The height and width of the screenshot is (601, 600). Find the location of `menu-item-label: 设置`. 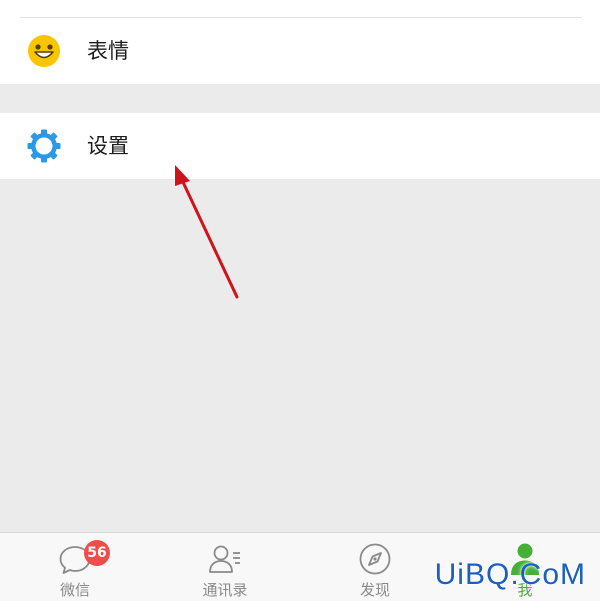

menu-item-label: 设置 is located at coordinates (108, 146).